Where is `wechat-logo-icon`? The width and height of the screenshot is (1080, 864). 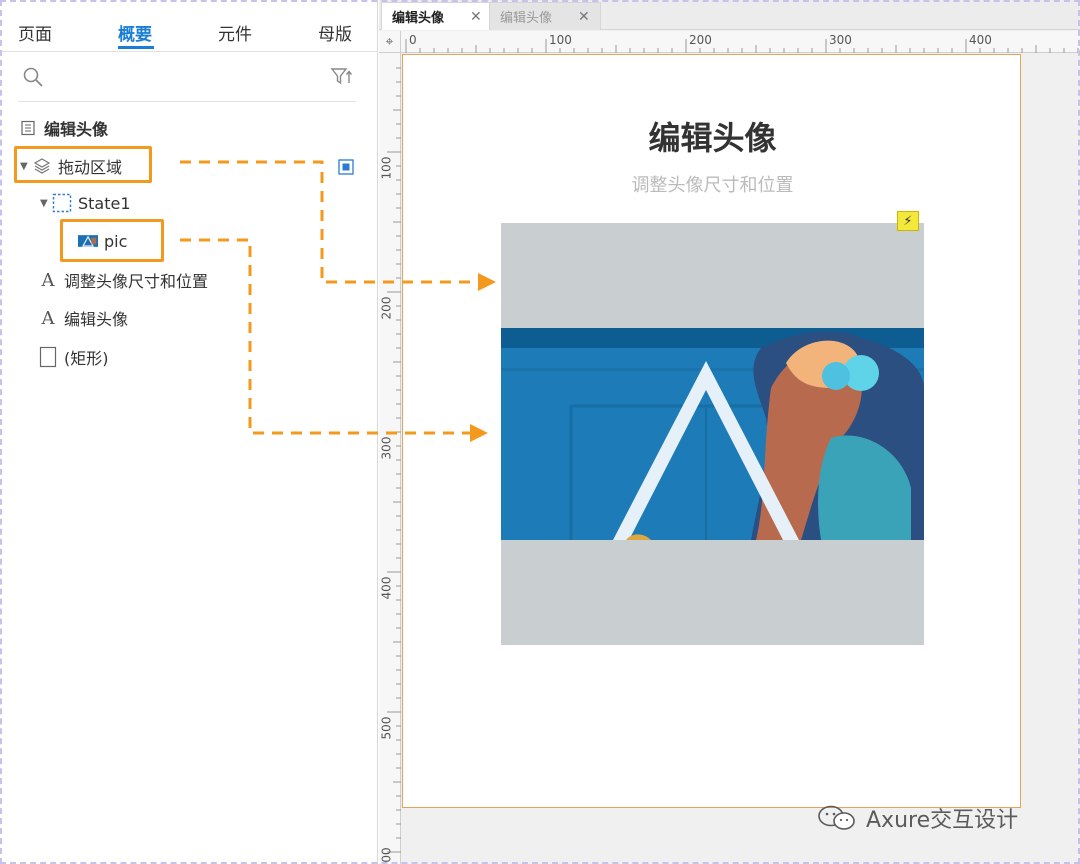
wechat-logo-icon is located at coordinates (836, 817).